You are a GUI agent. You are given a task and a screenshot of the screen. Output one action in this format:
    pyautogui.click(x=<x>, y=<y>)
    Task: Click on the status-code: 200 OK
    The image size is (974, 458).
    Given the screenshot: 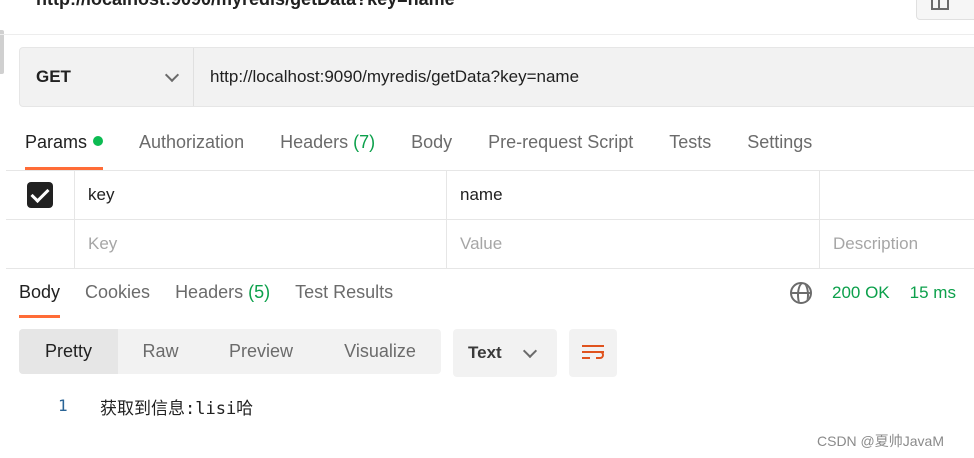 What is the action you would take?
    pyautogui.click(x=861, y=293)
    